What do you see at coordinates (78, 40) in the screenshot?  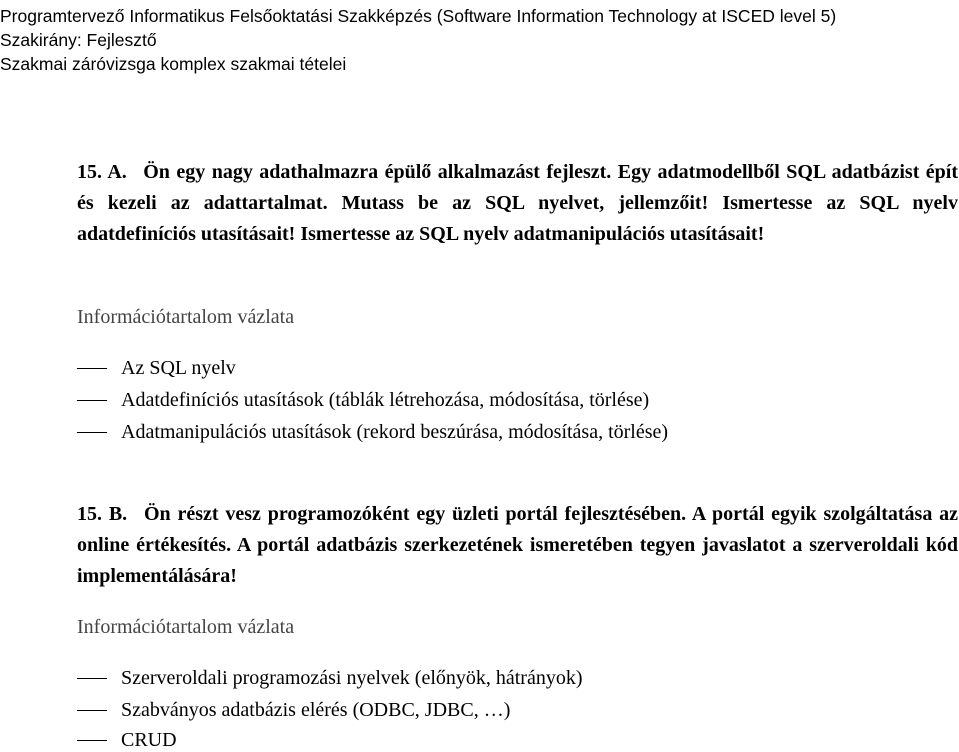 I see `header-specialization: Szakirány: Fejlesztő` at bounding box center [78, 40].